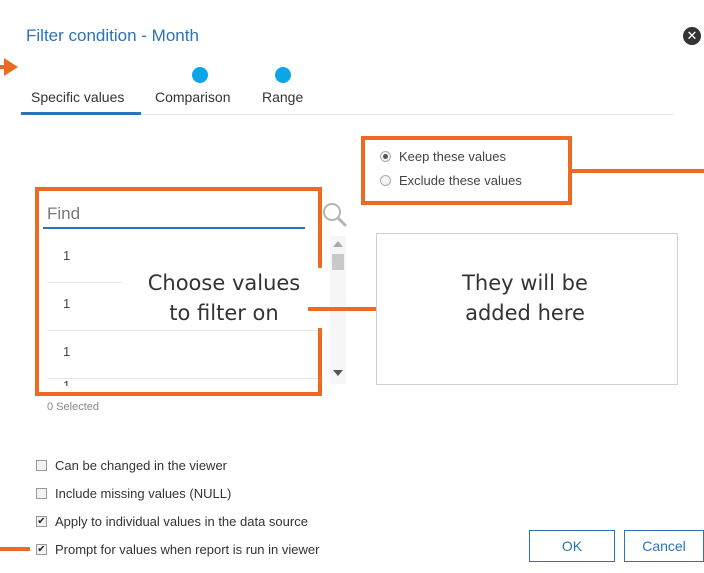  Describe the element at coordinates (692, 36) in the screenshot. I see `close-icon: ✕` at that location.